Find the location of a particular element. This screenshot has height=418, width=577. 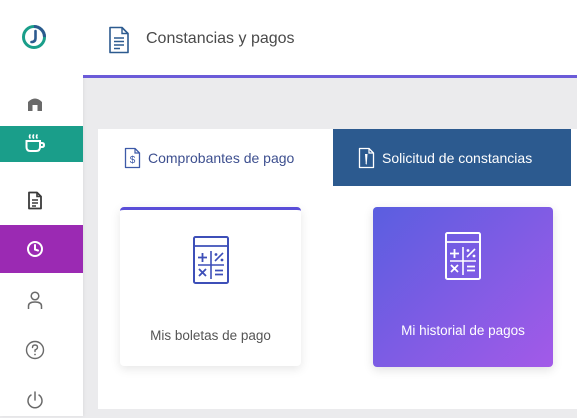

page-title: Constancias y pagos is located at coordinates (220, 38).